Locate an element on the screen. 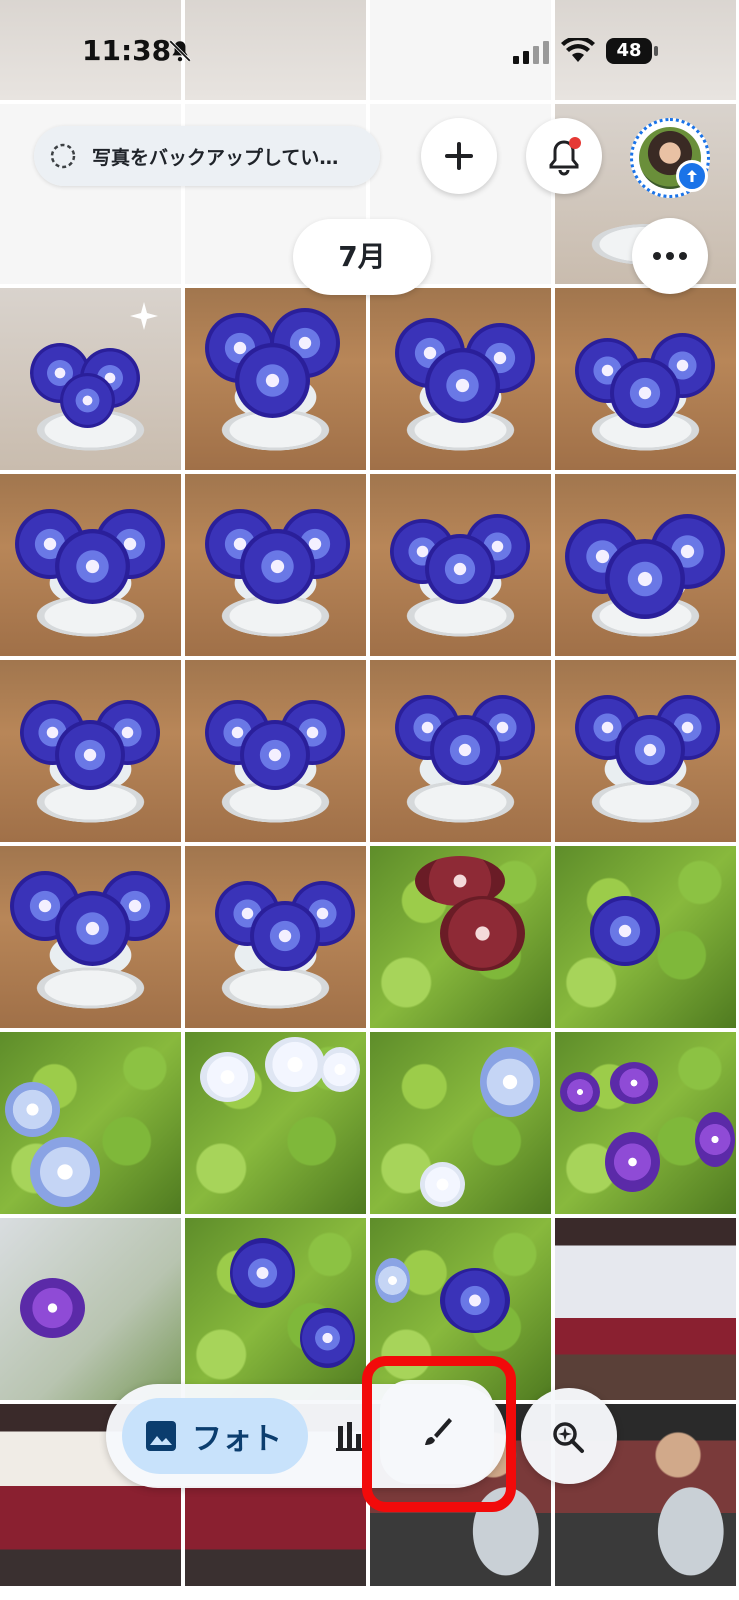 This screenshot has width=739, height=1600. tab-photos: フォト is located at coordinates (215, 1436).